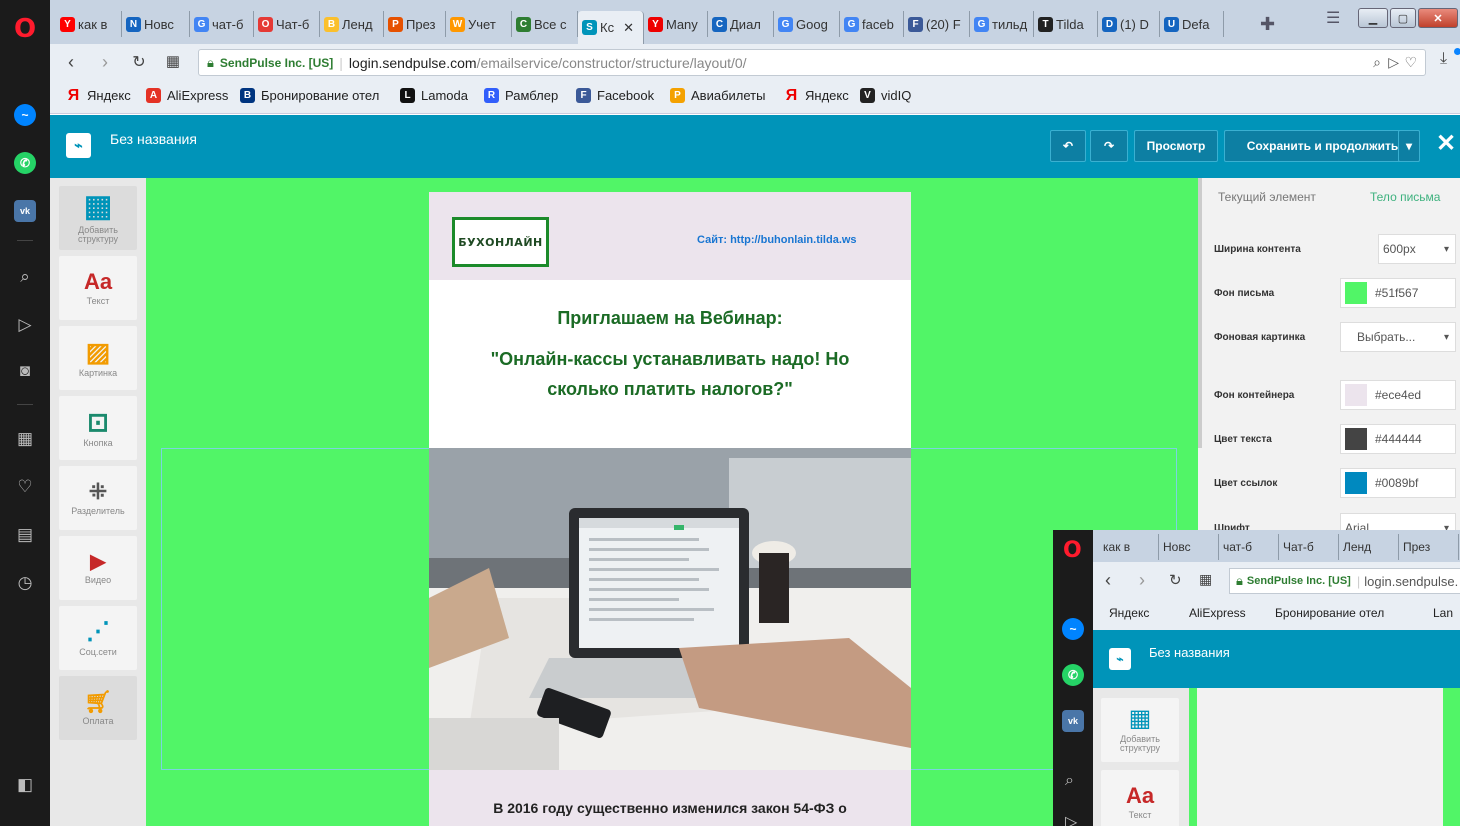 The image size is (1460, 826). Describe the element at coordinates (309, 95) in the screenshot. I see `bookmark-2: B Бронирование отел` at that location.